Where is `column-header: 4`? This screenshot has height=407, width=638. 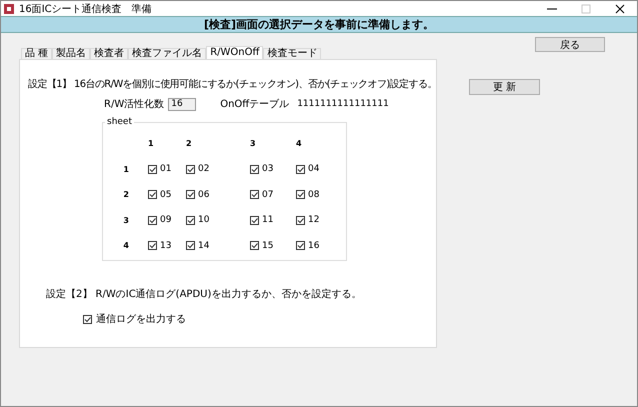
column-header: 4 is located at coordinates (299, 143).